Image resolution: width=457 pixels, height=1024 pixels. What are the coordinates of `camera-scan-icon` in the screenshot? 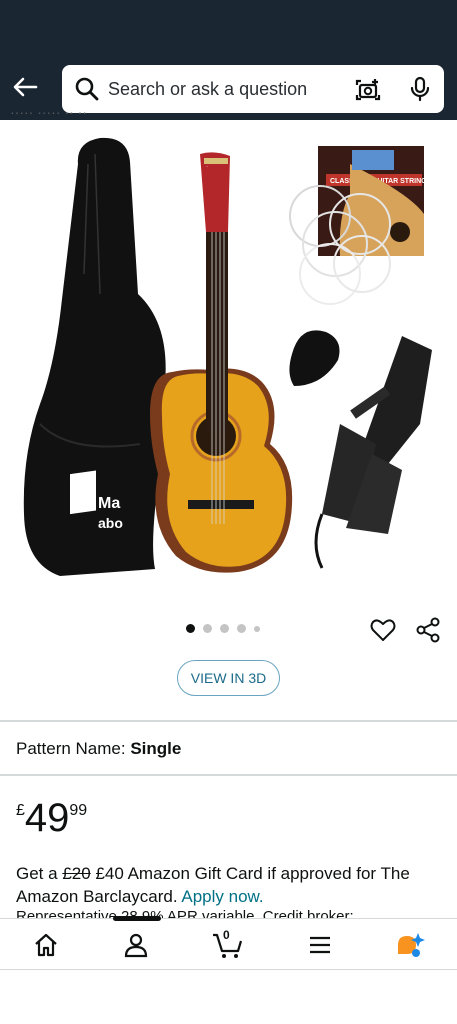 It's located at (368, 90).